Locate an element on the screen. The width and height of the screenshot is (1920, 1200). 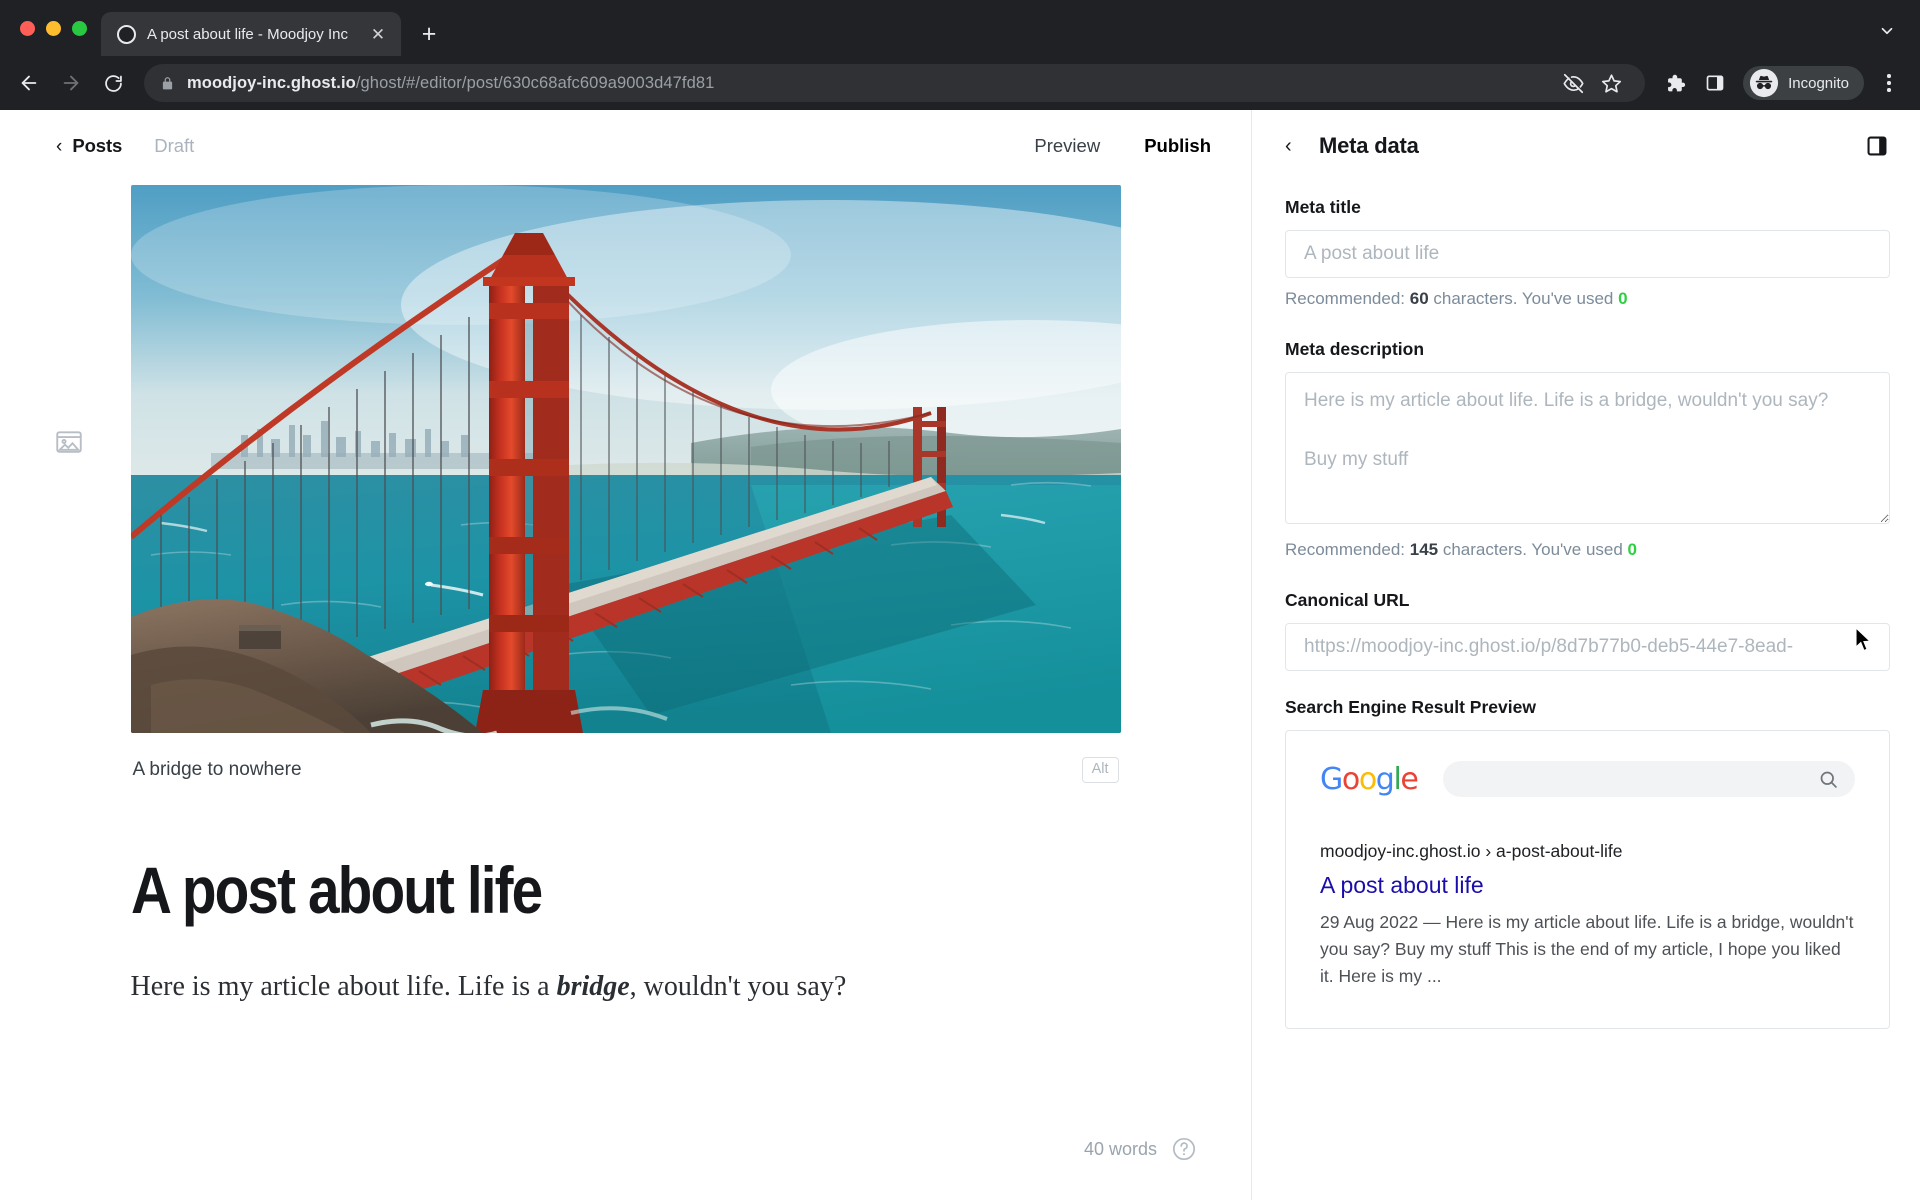
serp-result-url: moodjoy-inc.ghost.io › a-post-about-life is located at coordinates (1471, 851).